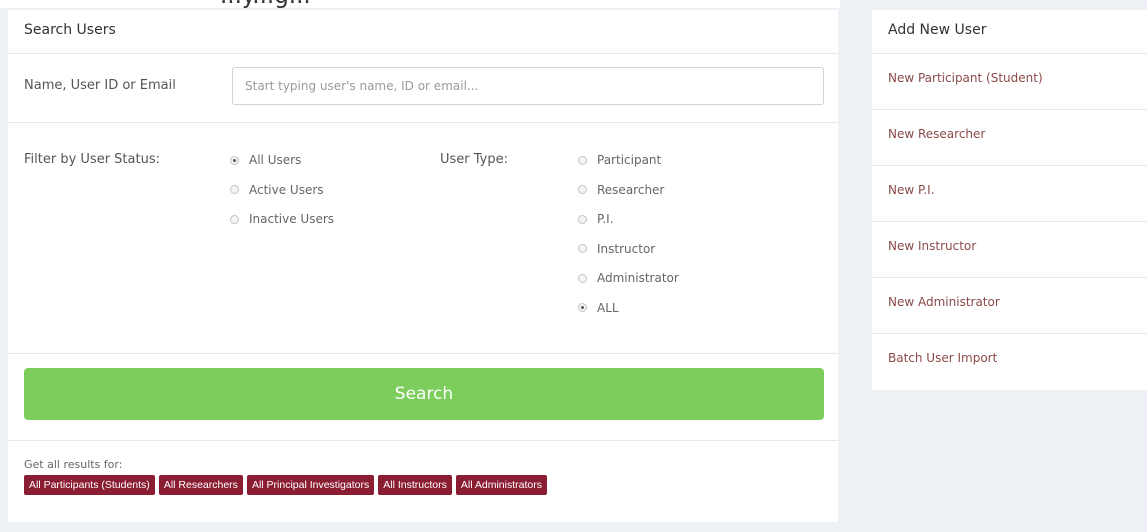  Describe the element at coordinates (1009, 194) in the screenshot. I see `new-pi-link: New P.I.` at that location.